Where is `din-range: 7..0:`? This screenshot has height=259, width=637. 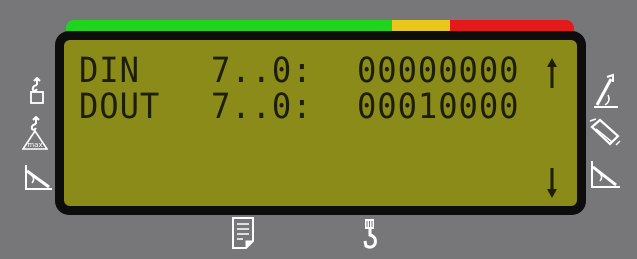 din-range: 7..0: is located at coordinates (262, 71).